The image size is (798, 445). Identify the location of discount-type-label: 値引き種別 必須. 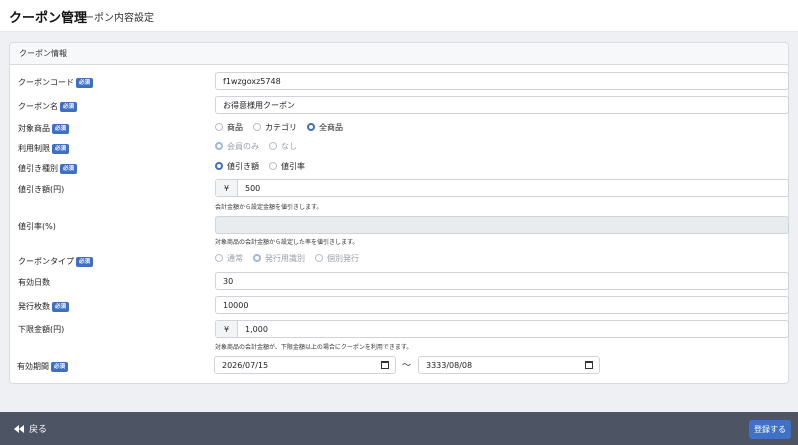
(48, 168).